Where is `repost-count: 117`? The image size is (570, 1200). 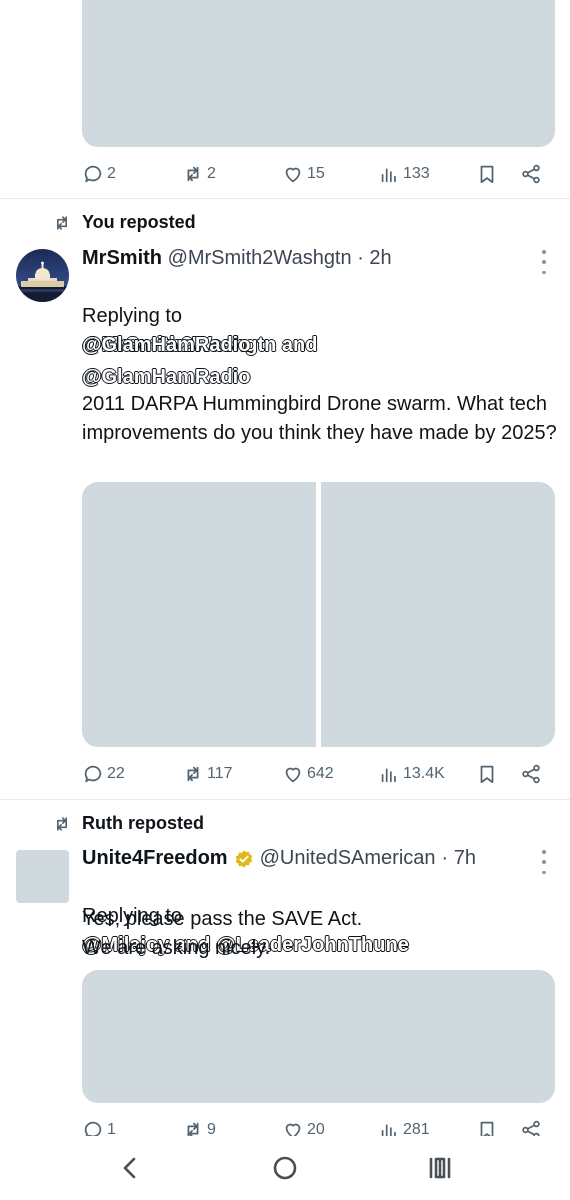 repost-count: 117 is located at coordinates (220, 773).